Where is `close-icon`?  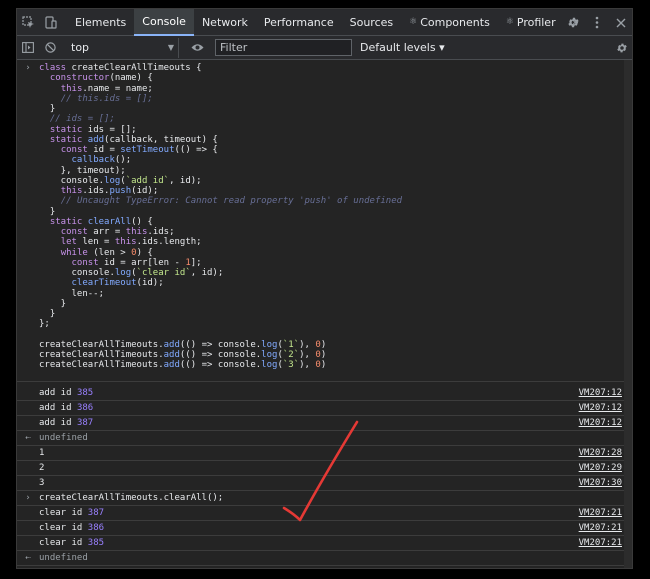
close-icon is located at coordinates (621, 23).